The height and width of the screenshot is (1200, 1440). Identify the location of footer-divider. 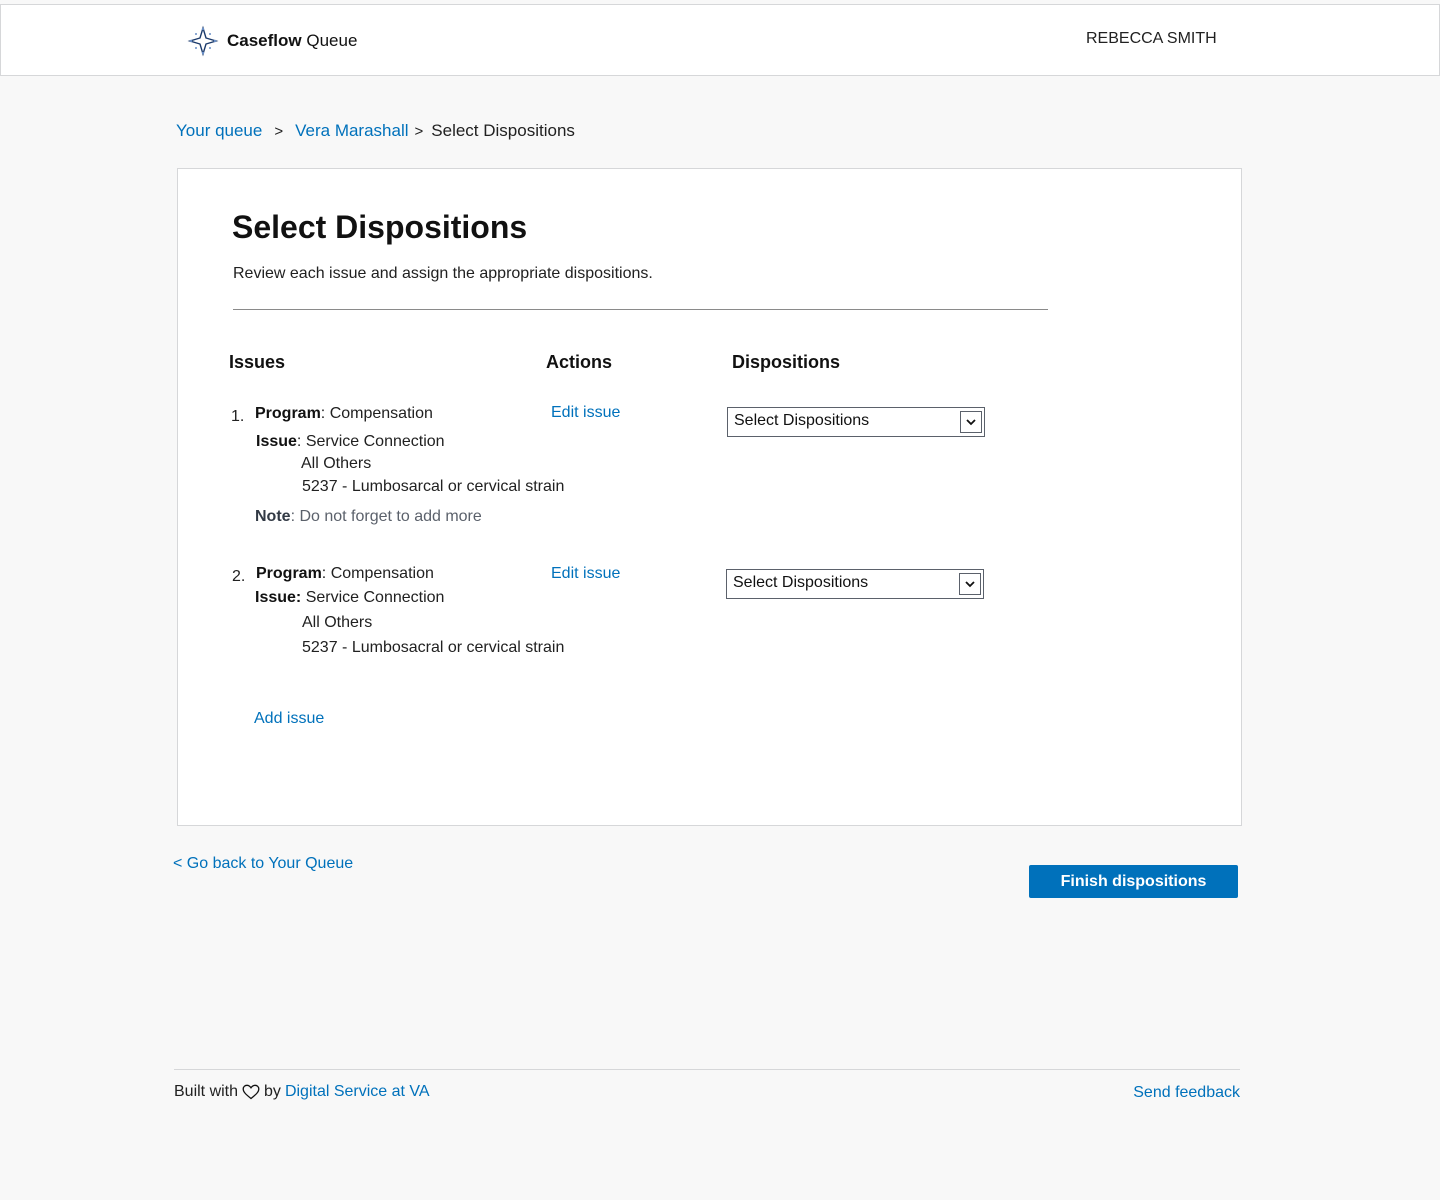
(707, 1069).